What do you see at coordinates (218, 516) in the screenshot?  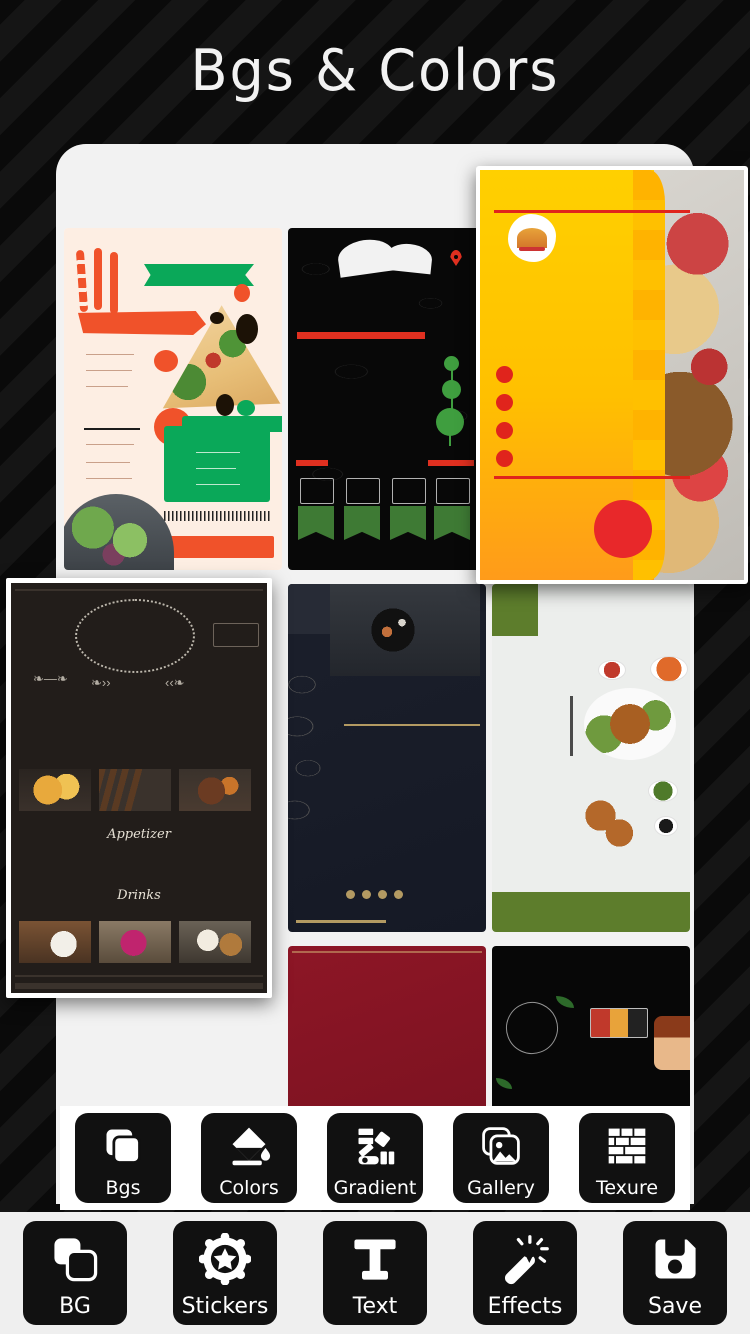 I see `decor-zigzag` at bounding box center [218, 516].